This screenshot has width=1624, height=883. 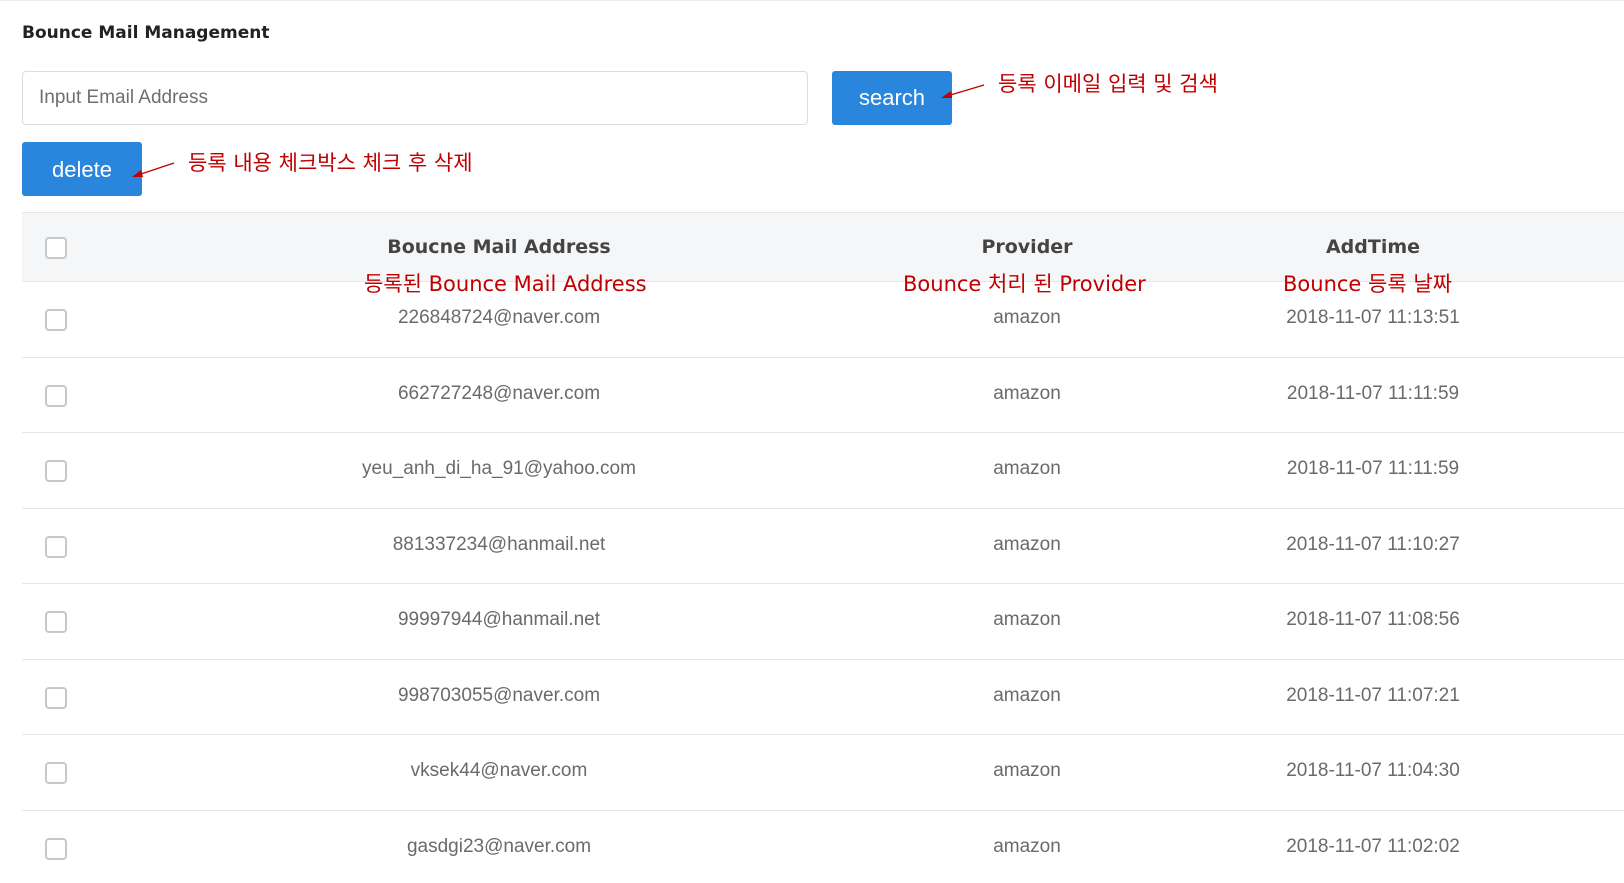 What do you see at coordinates (1373, 695) in the screenshot?
I see `row-addtime: 2018-11-07 11:07:21` at bounding box center [1373, 695].